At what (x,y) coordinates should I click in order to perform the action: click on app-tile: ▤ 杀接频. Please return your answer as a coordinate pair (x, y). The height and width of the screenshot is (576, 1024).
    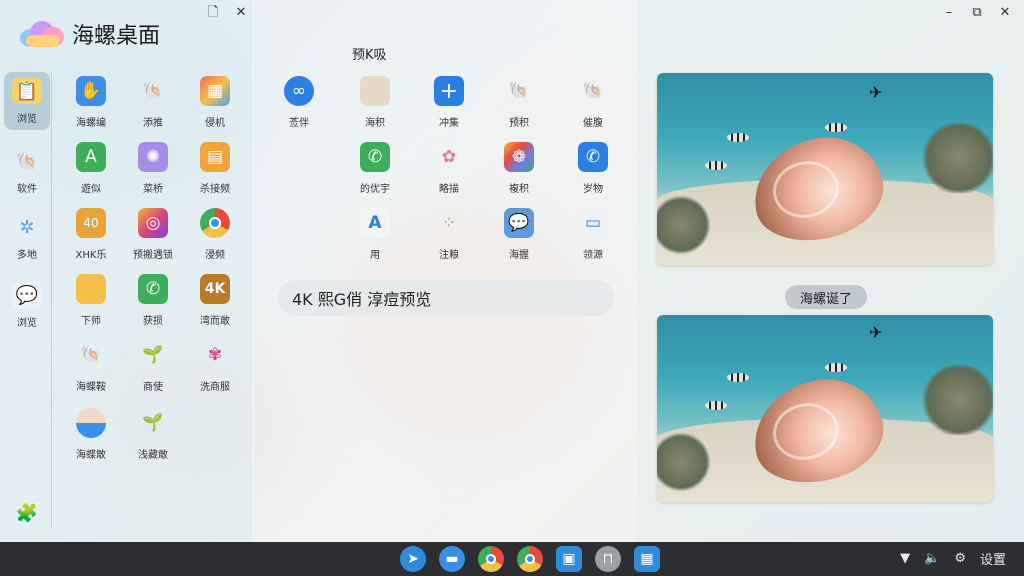
    Looking at the image, I should click on (215, 168).